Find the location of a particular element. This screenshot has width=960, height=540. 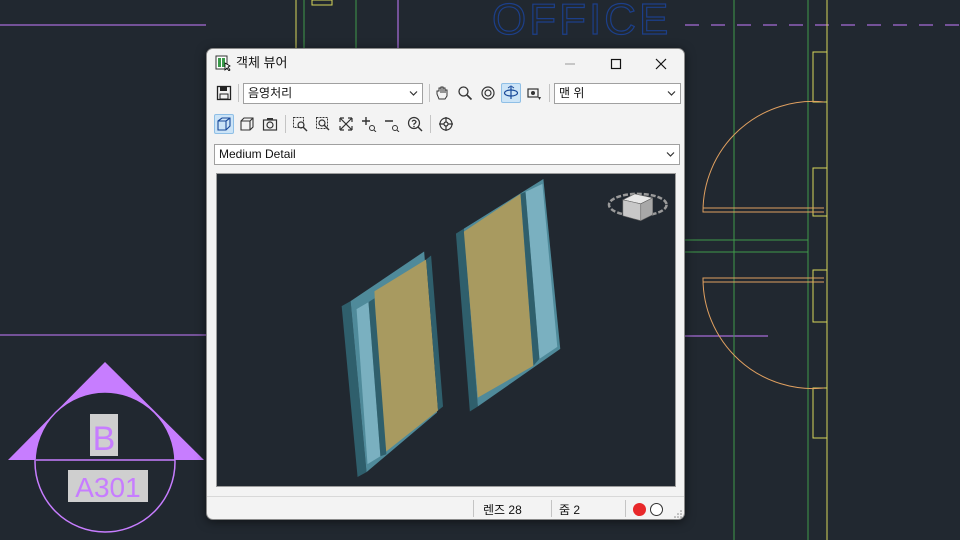

zoom-in-icon is located at coordinates (369, 124).